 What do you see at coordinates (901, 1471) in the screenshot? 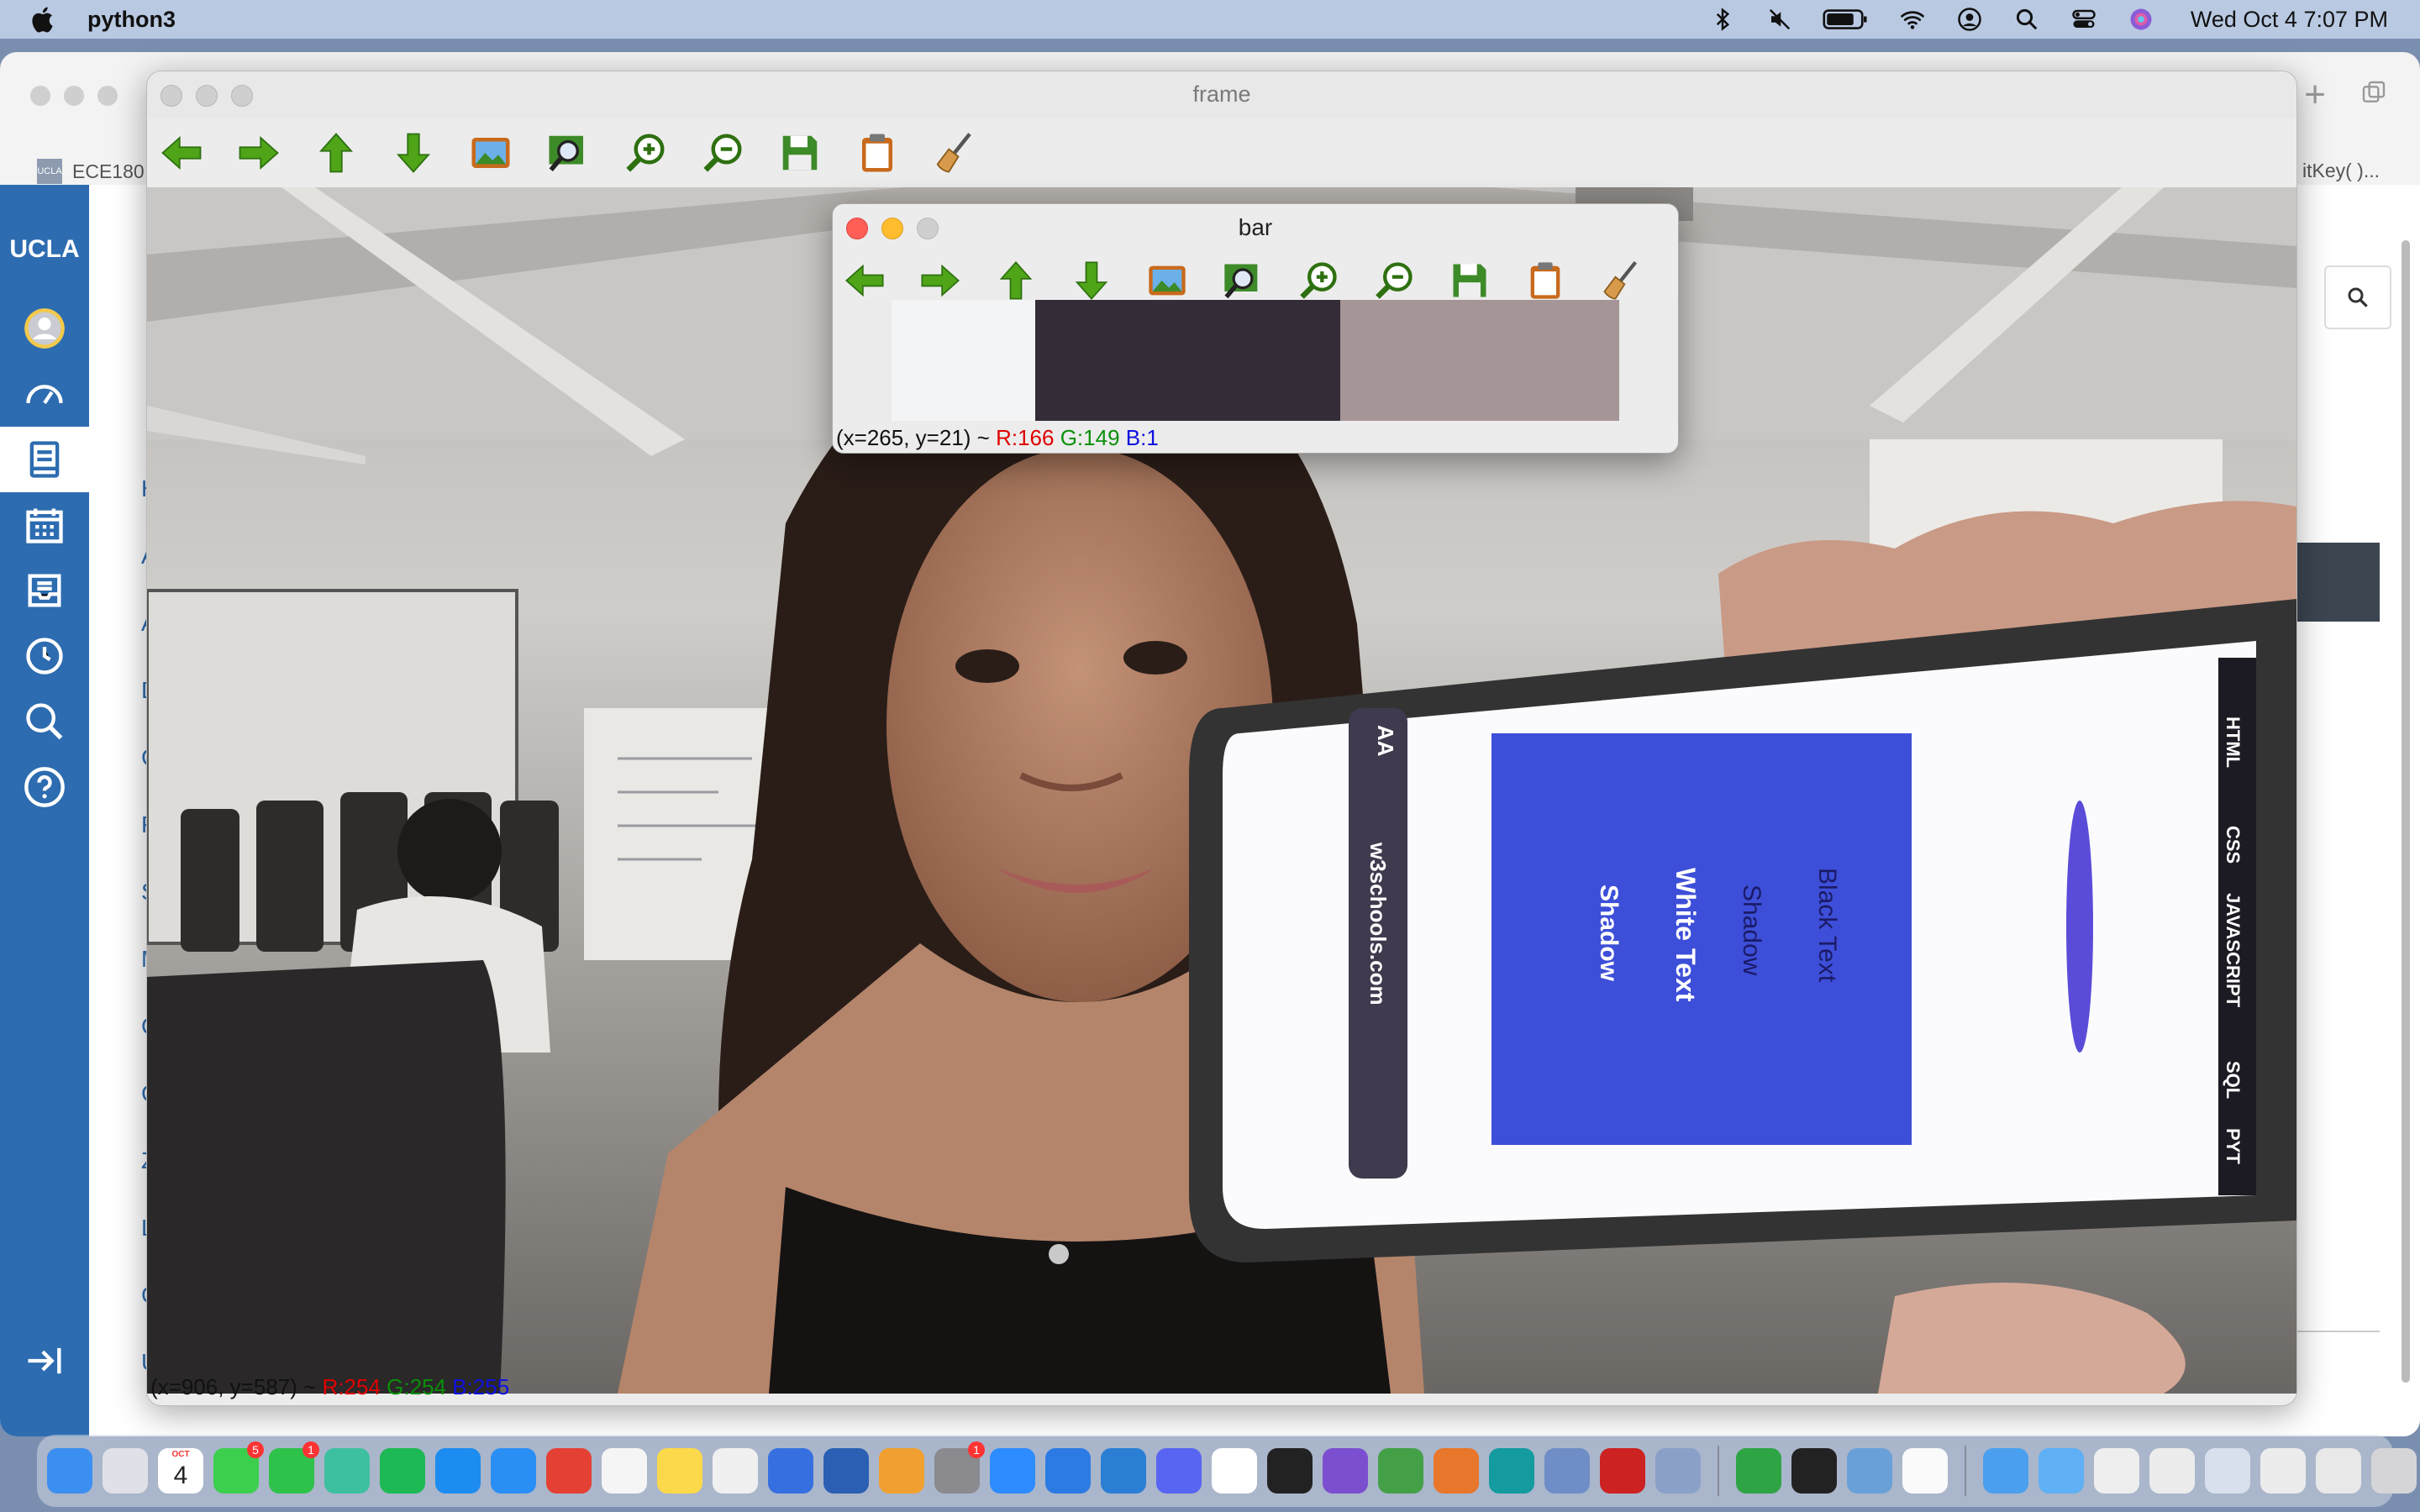
I see `dock-photos-icon` at bounding box center [901, 1471].